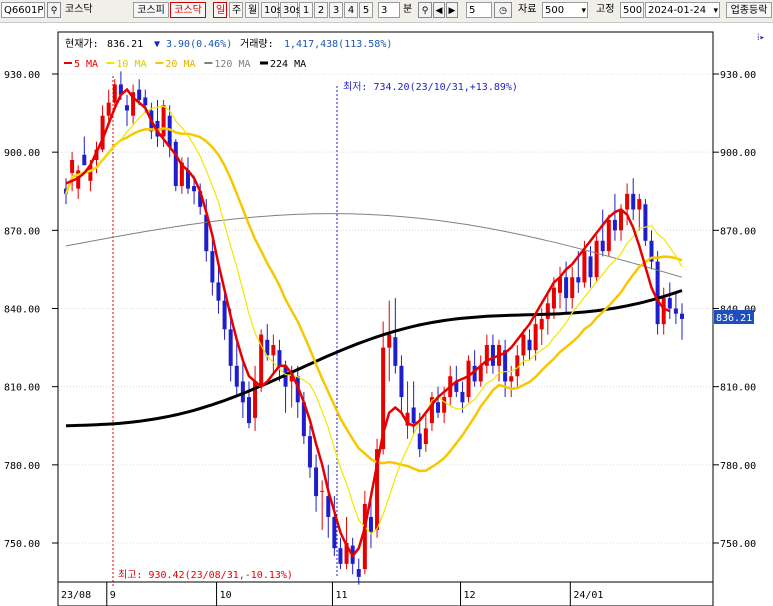  Describe the element at coordinates (185, 64) in the screenshot. I see `ma-legend: 5 MA 10 MA 20 MA 120 MA 224 MA` at that location.